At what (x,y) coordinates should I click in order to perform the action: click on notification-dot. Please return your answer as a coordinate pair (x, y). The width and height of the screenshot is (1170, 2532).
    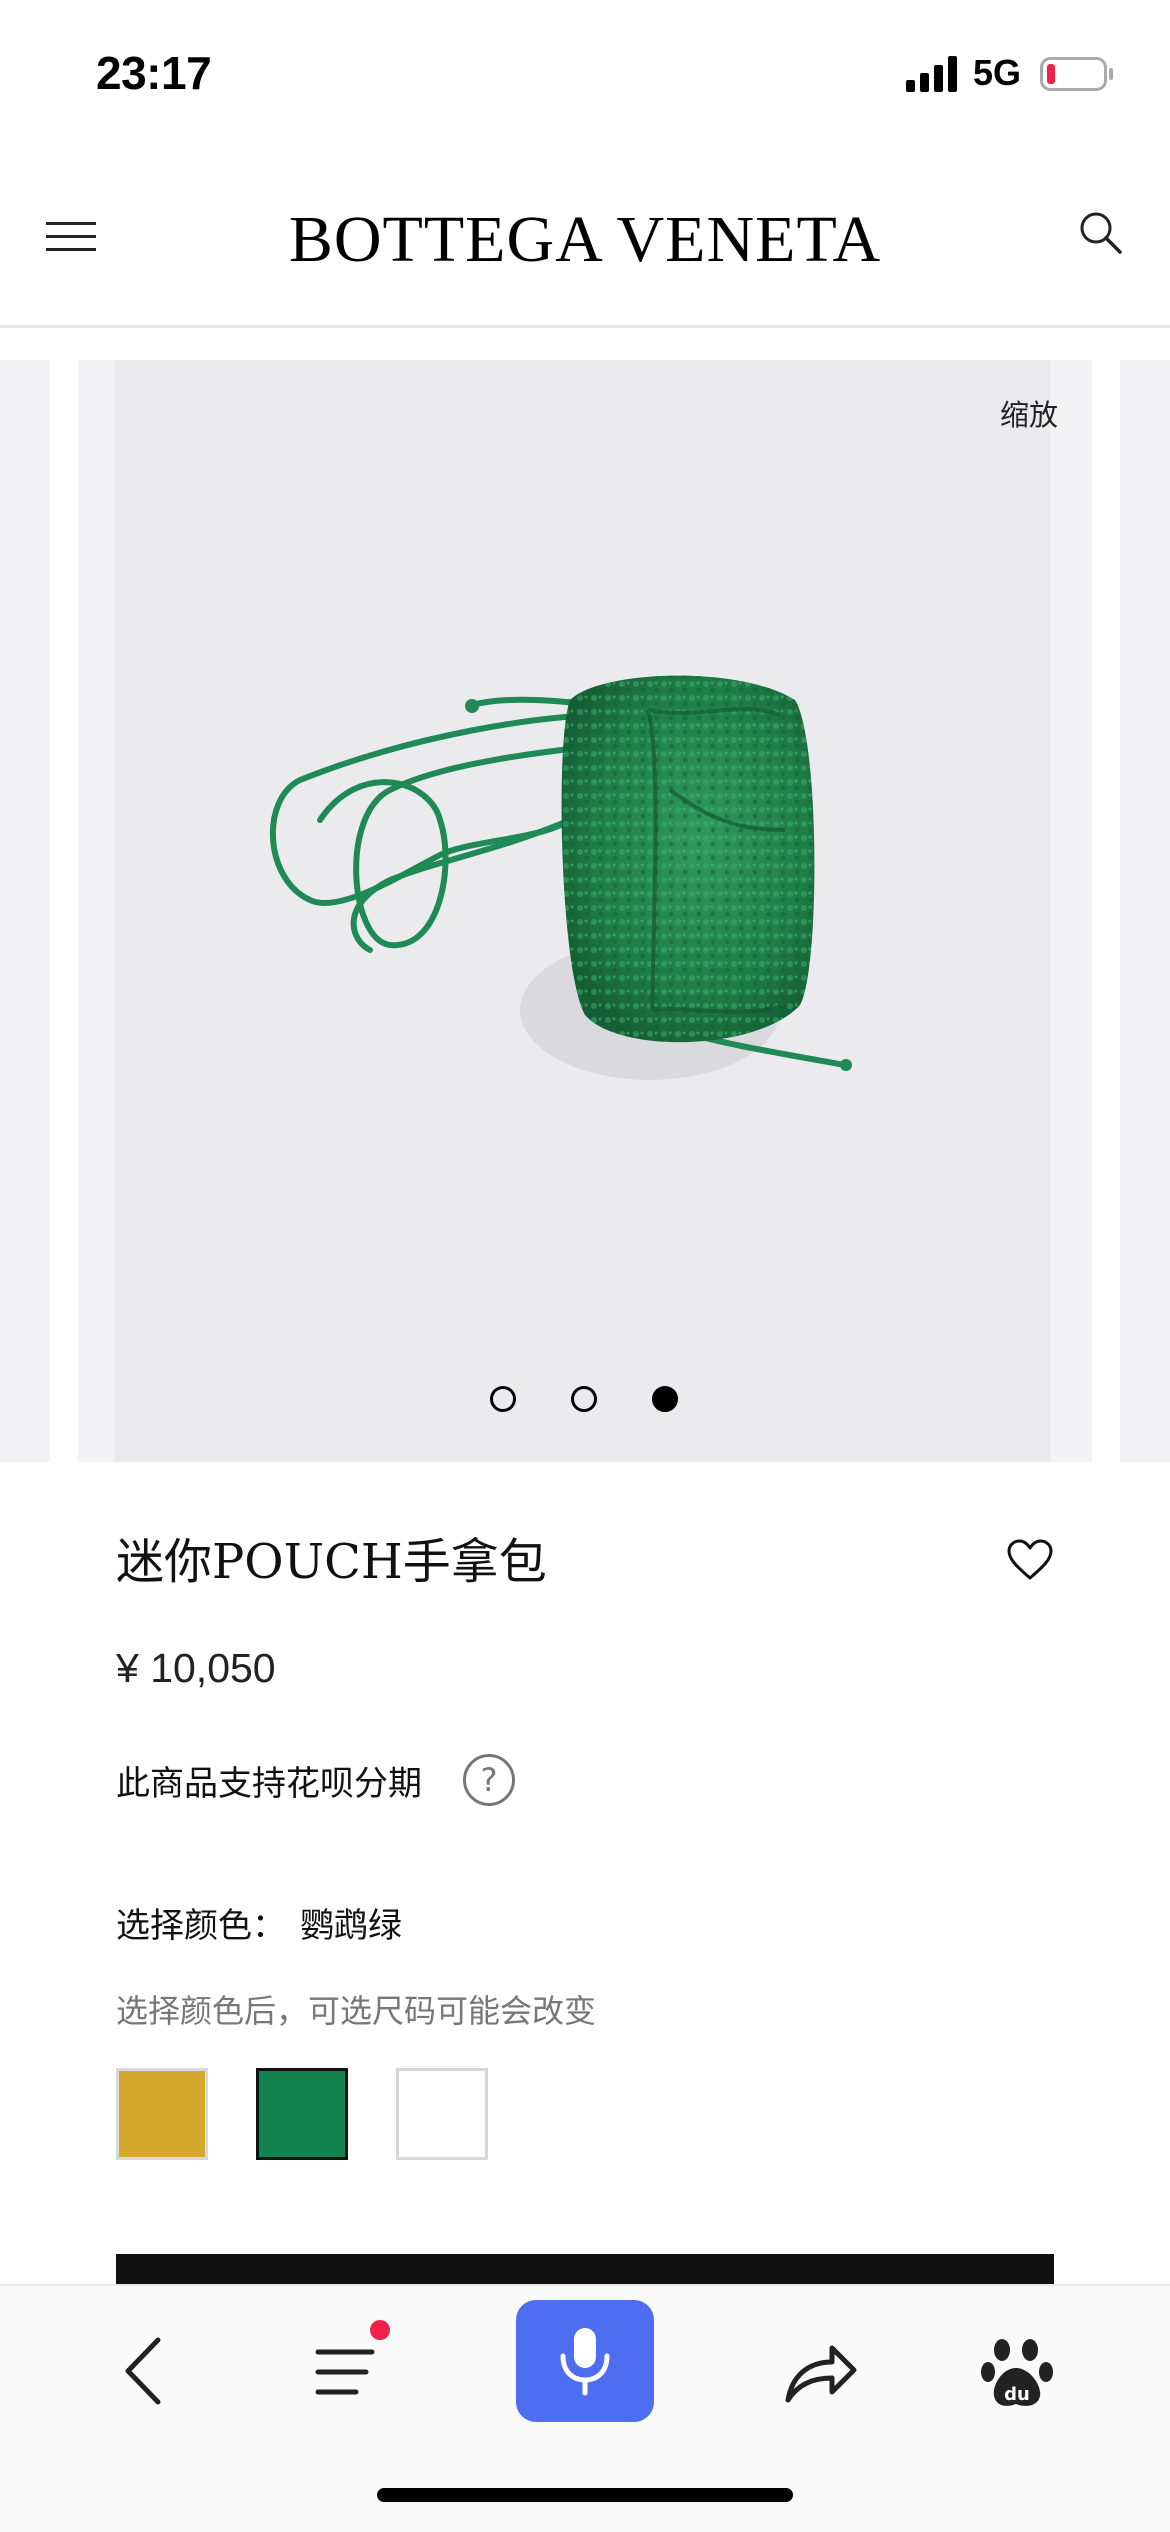
    Looking at the image, I should click on (380, 2330).